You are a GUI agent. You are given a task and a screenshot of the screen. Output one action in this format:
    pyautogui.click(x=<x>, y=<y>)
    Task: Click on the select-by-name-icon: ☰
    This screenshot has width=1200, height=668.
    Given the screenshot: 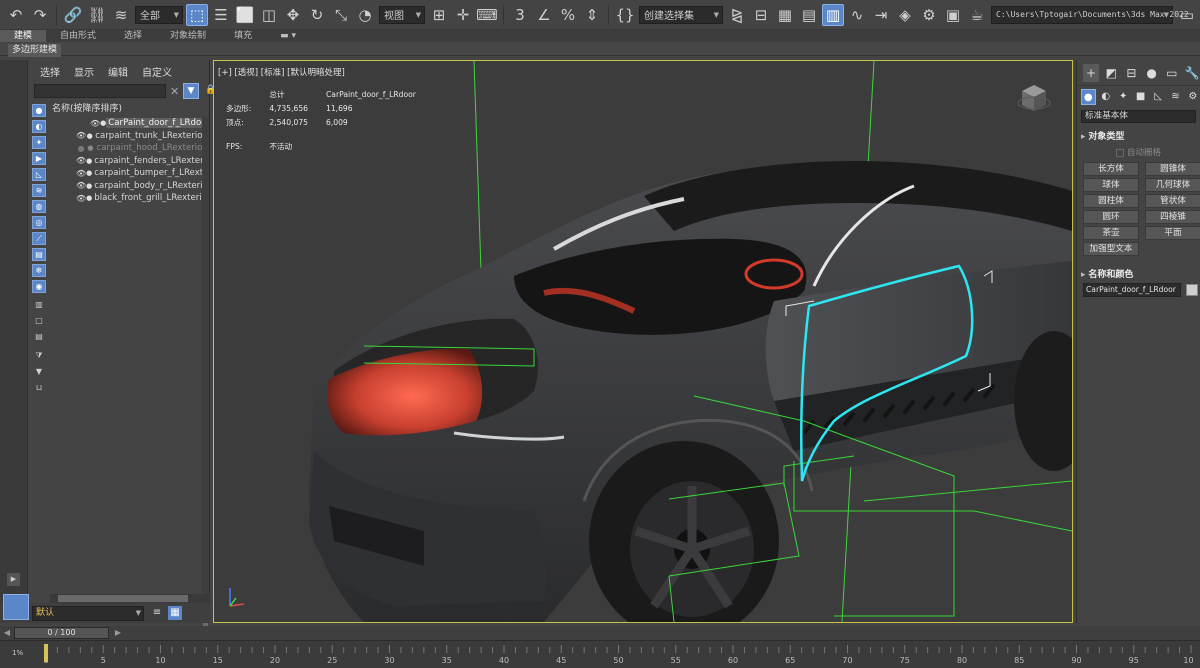 What is the action you would take?
    pyautogui.click(x=221, y=15)
    